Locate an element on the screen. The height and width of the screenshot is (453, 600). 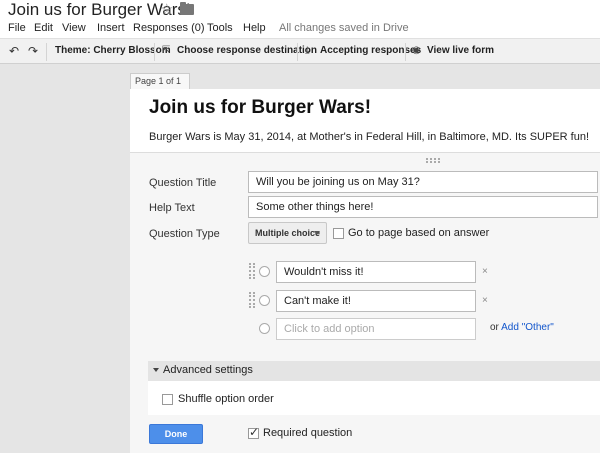
advanced-settings-toggle: Advanced settings is located at coordinates (374, 371).